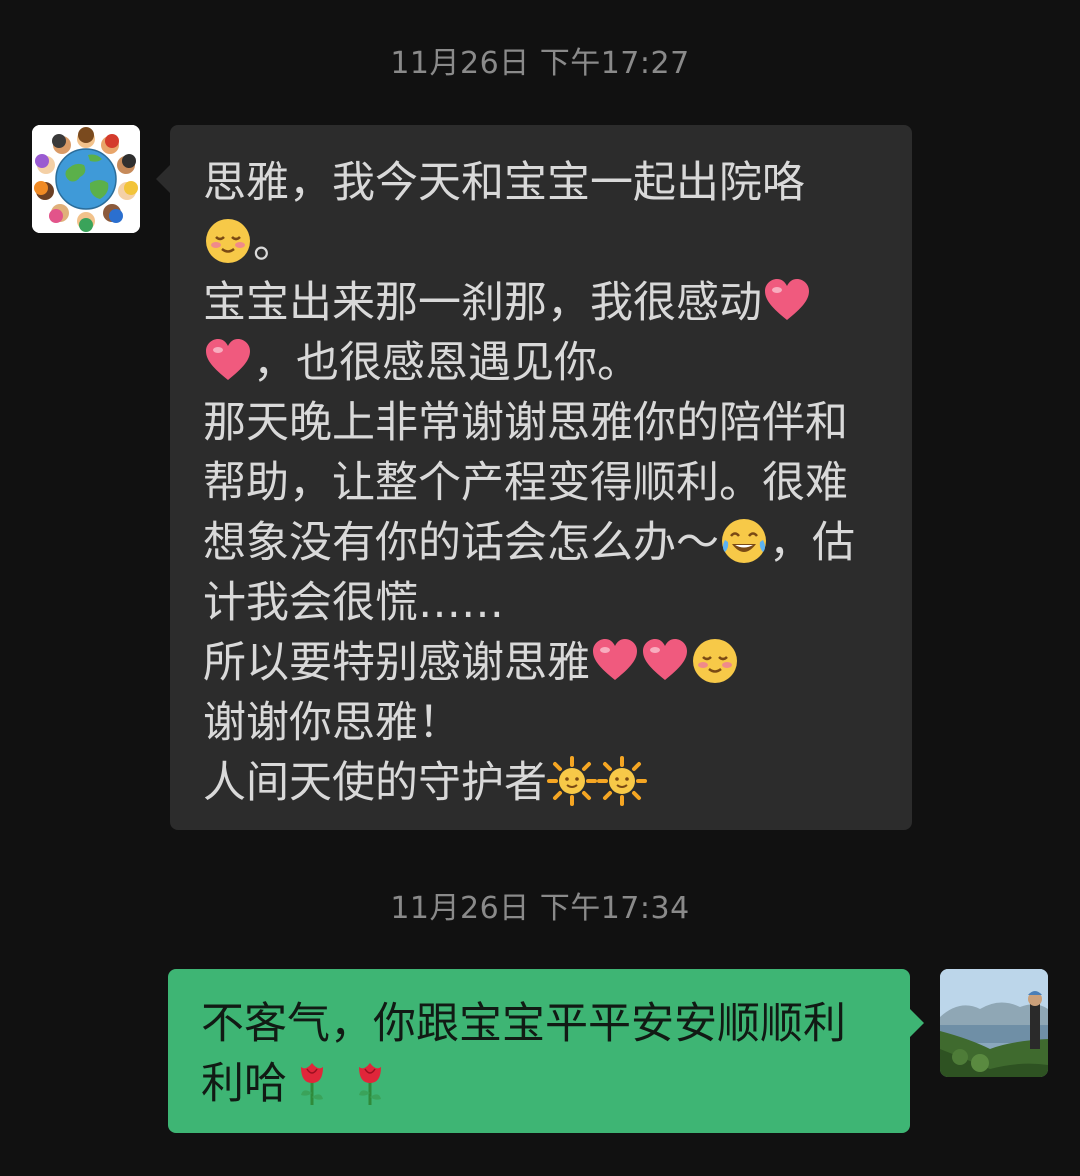 The height and width of the screenshot is (1176, 1080). I want to click on mountain-lake-avatar-icon, so click(994, 1023).